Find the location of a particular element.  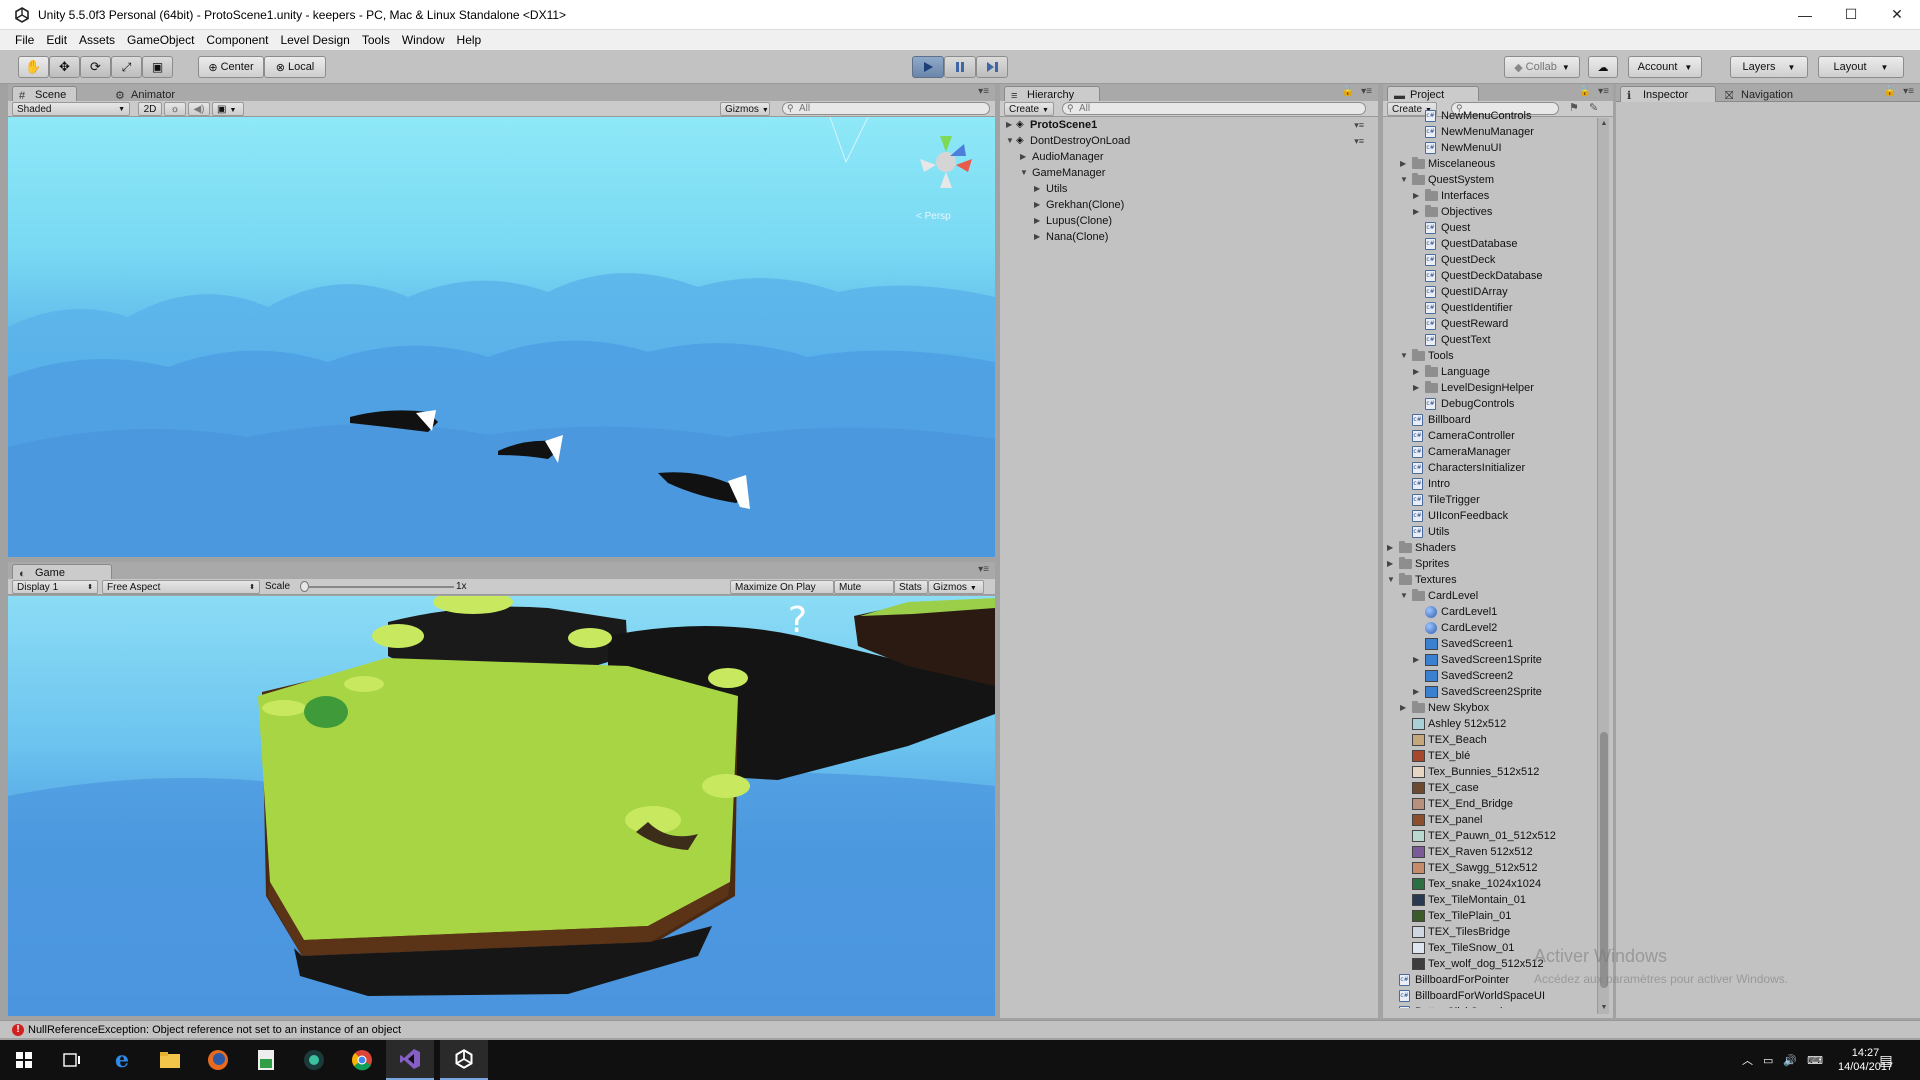

taskbar-file-explorer is located at coordinates (170, 1060).